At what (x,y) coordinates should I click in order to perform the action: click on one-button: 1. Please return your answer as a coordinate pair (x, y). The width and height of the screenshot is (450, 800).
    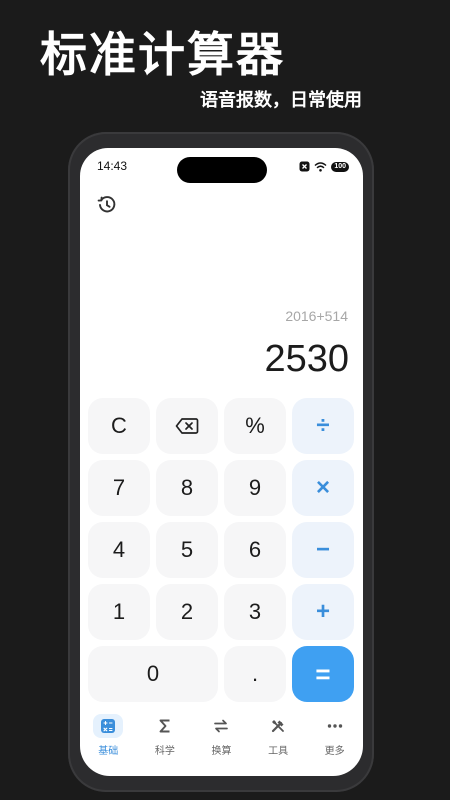
    Looking at the image, I should click on (119, 612).